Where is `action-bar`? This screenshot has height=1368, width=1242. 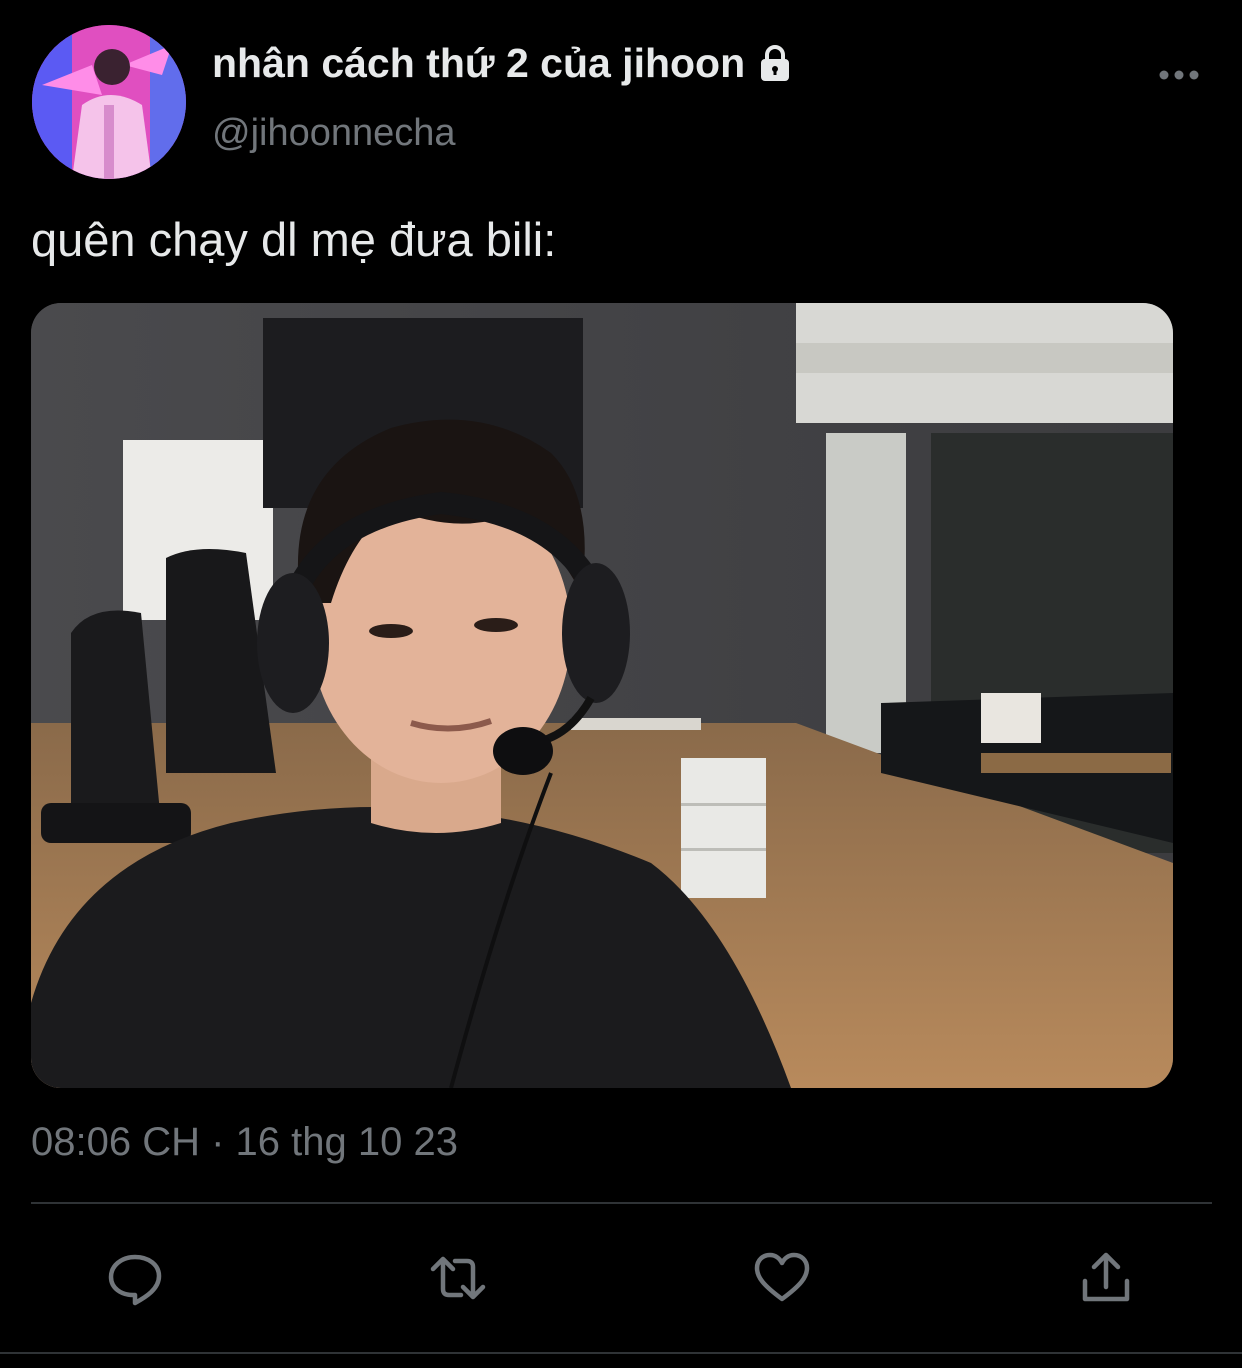 action-bar is located at coordinates (621, 1278).